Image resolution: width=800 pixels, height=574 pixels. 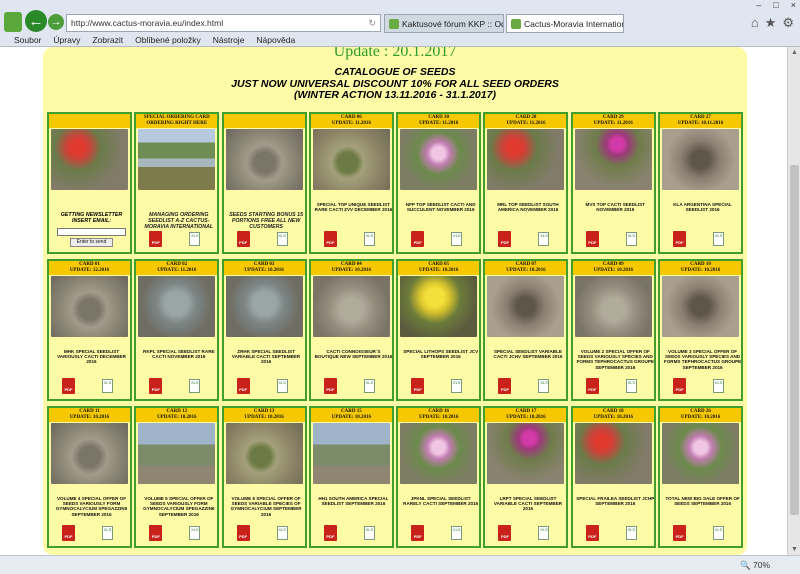 I want to click on vertical-scrollbar: ▲ ▼, so click(x=793, y=301).